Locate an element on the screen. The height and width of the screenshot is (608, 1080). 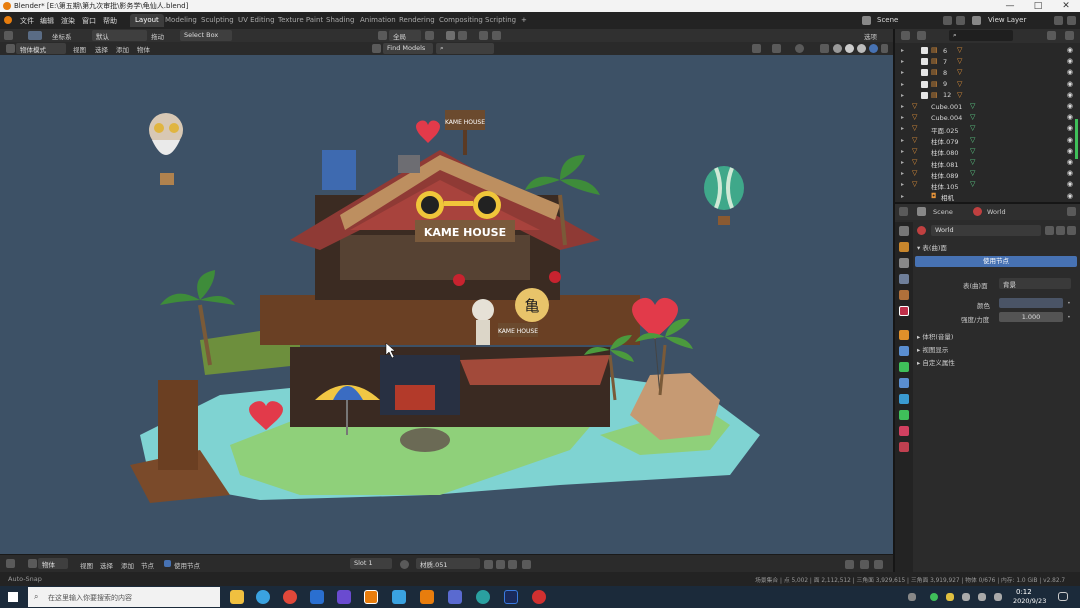
delete-scene-icon is located at coordinates (960, 20).